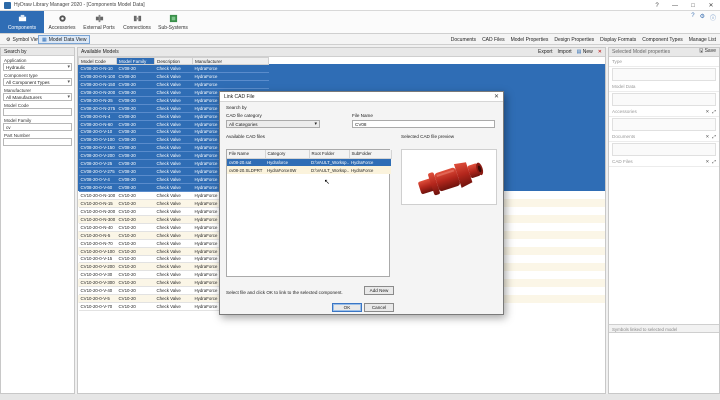 Image resolution: width=720 pixels, height=400 pixels. What do you see at coordinates (37, 82) in the screenshot?
I see `component-type-select: All Component Types` at bounding box center [37, 82].